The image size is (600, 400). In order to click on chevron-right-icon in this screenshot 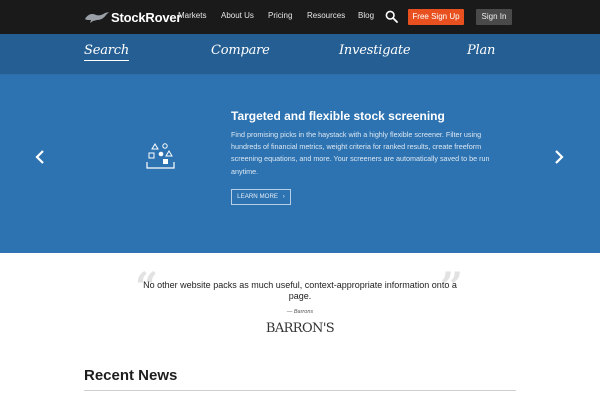, I will do `click(559, 157)`.